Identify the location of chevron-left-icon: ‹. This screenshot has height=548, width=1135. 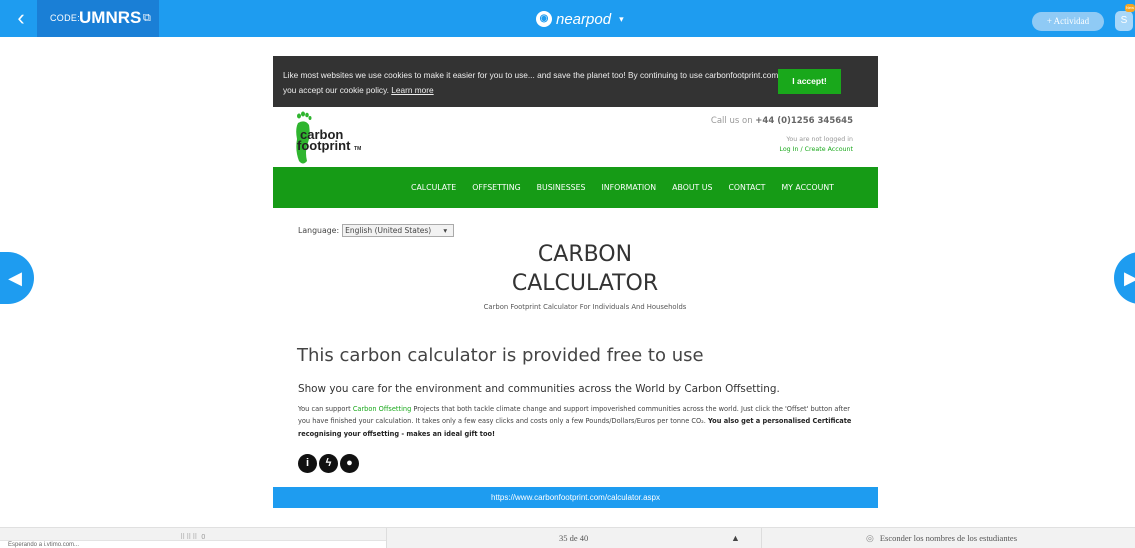
(21, 17).